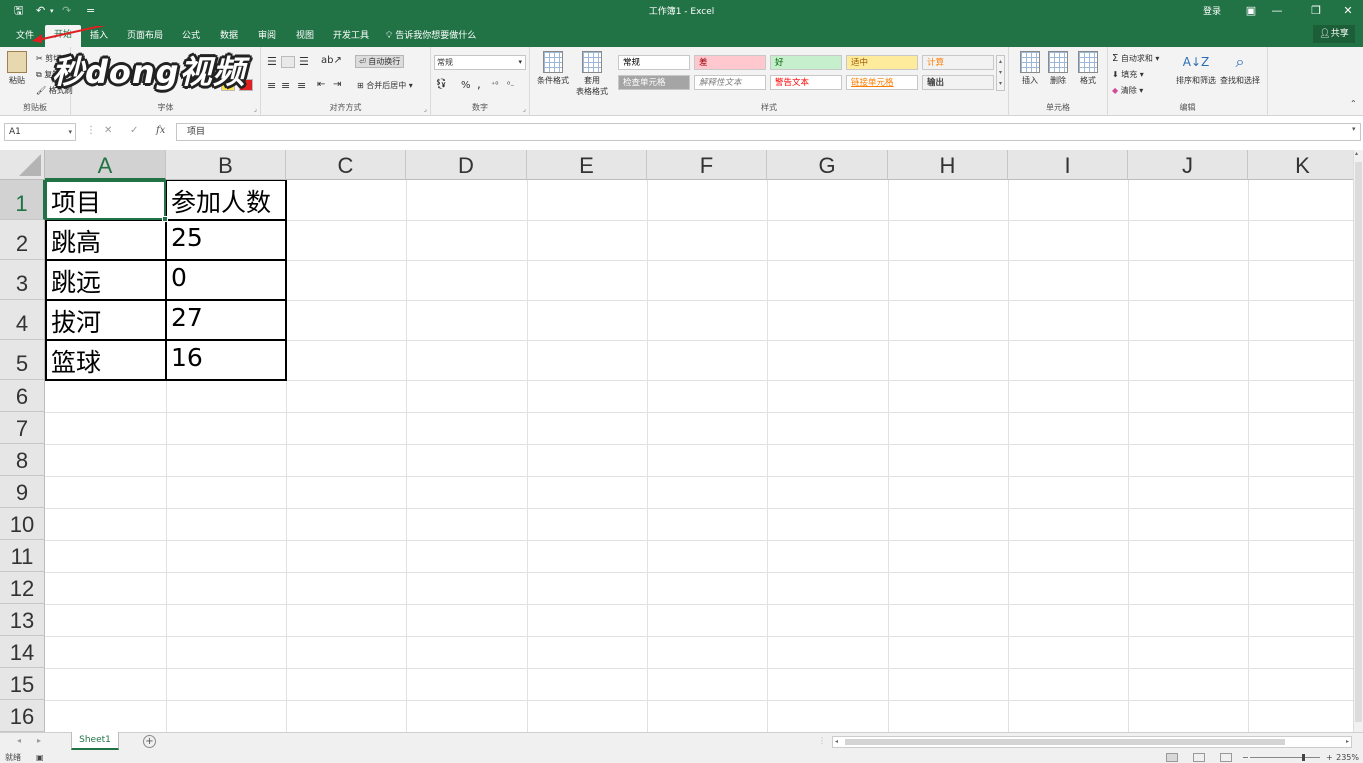  Describe the element at coordinates (185, 357) in the screenshot. I see `cell-B5: 16` at that location.